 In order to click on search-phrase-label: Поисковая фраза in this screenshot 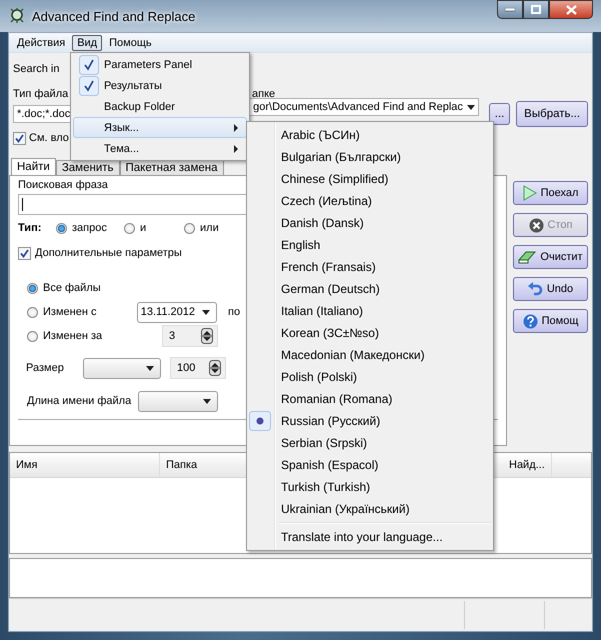, I will do `click(63, 185)`.